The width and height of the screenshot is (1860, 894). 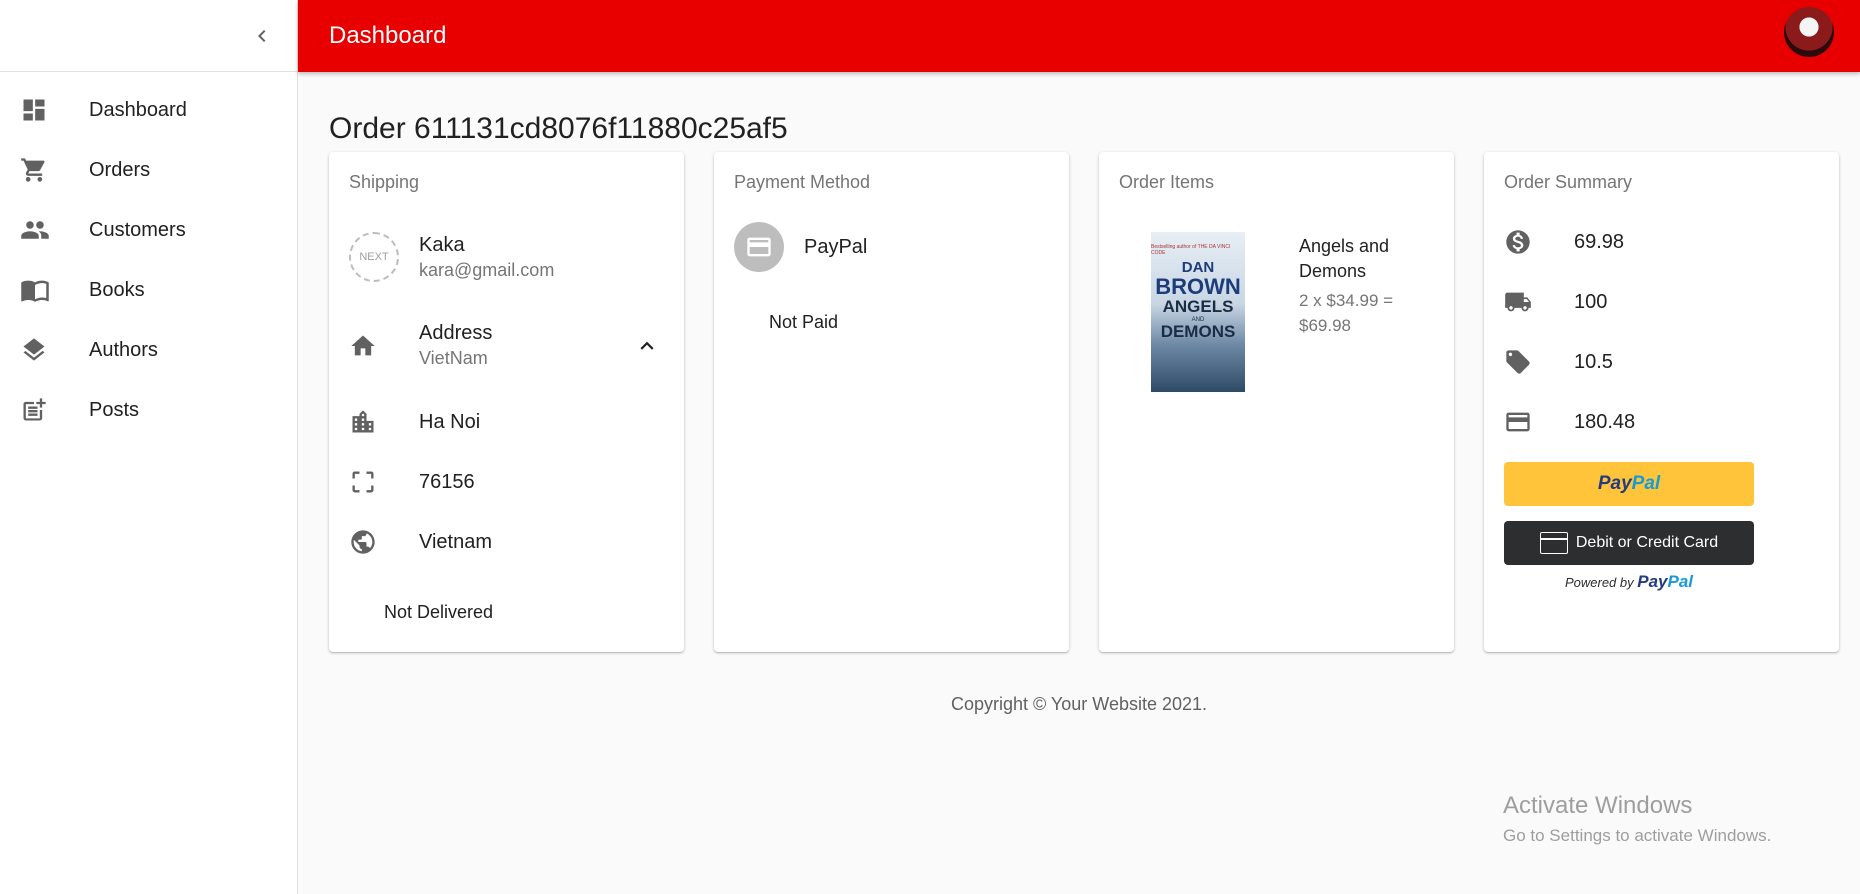 I want to click on sidebar-item-orders: Orders, so click(x=148, y=170).